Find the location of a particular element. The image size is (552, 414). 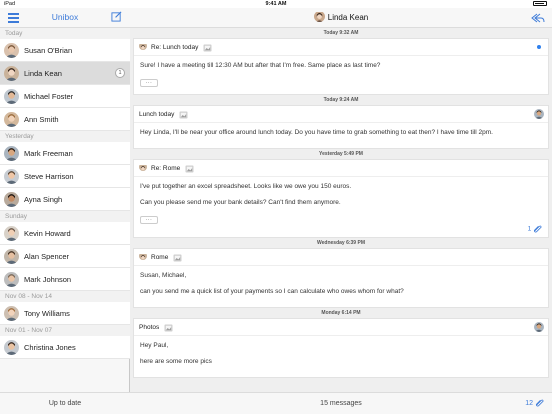

message-body: Hey Paul, here are some more pics is located at coordinates (341, 356).